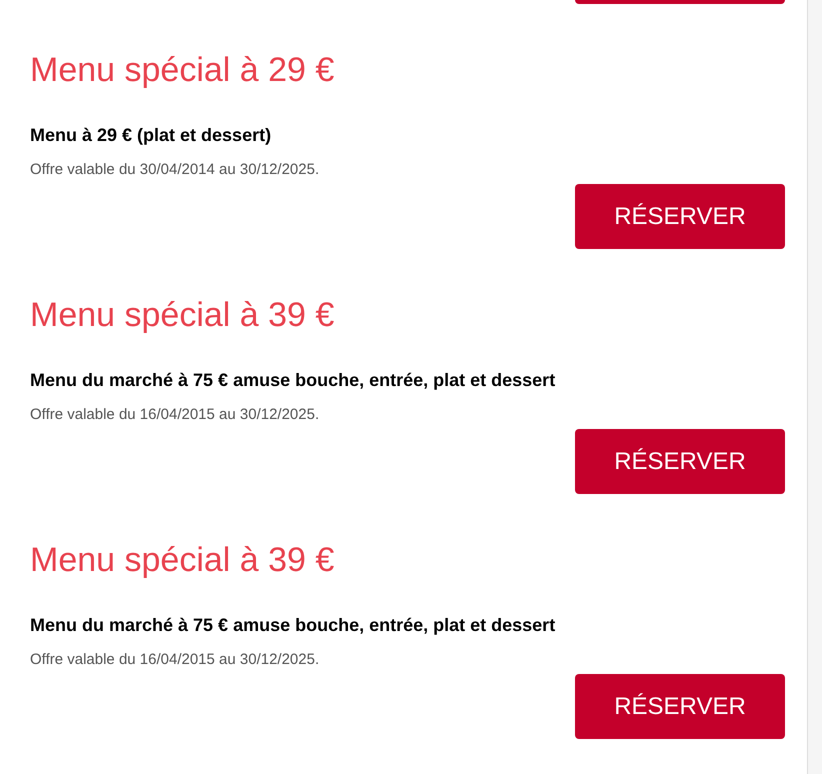 The height and width of the screenshot is (774, 822). I want to click on menu-description: Menu à 29 € (plat et dessert), so click(151, 135).